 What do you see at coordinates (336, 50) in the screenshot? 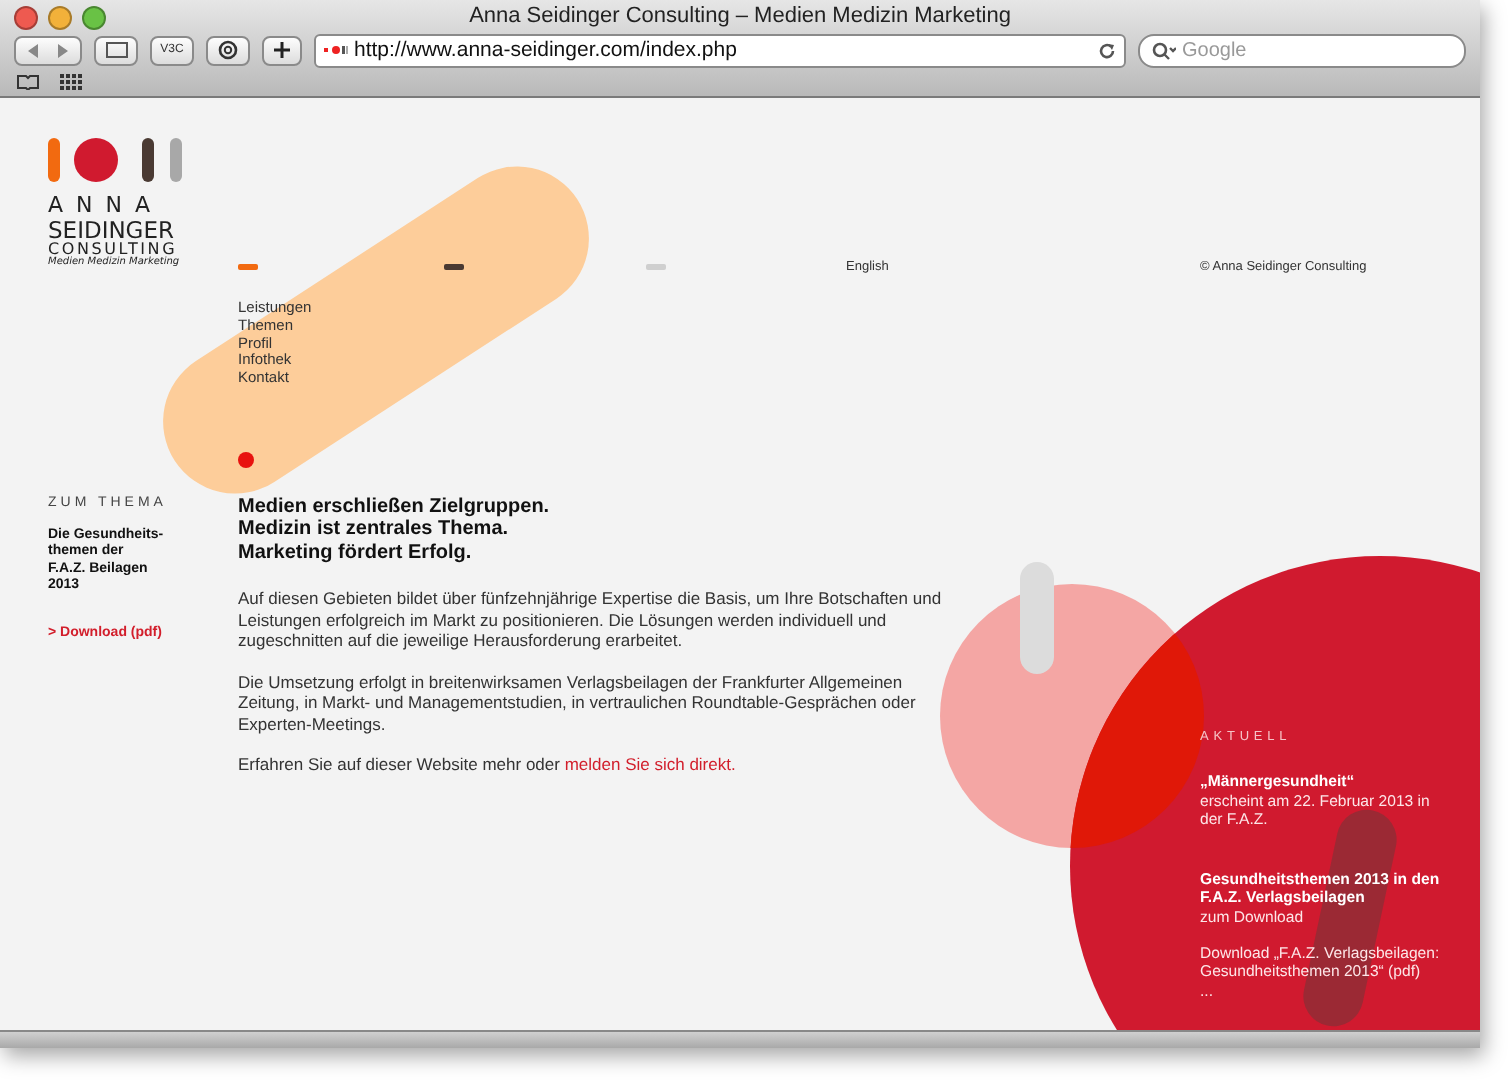
I see `favicon-icon` at bounding box center [336, 50].